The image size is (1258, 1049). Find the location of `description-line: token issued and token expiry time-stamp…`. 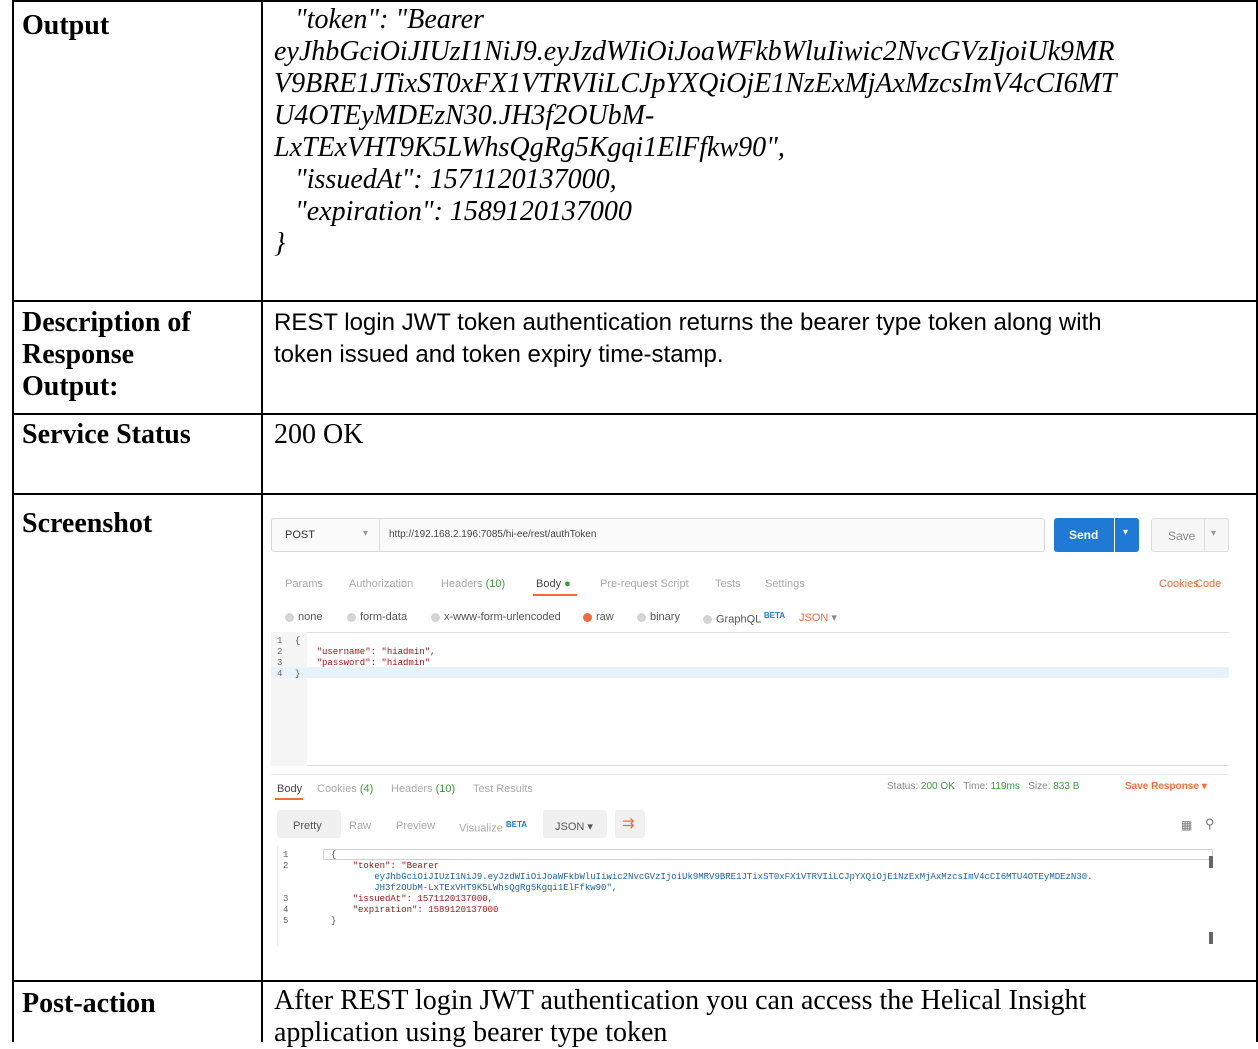

description-line: token issued and token expiry time-stamp… is located at coordinates (499, 354).